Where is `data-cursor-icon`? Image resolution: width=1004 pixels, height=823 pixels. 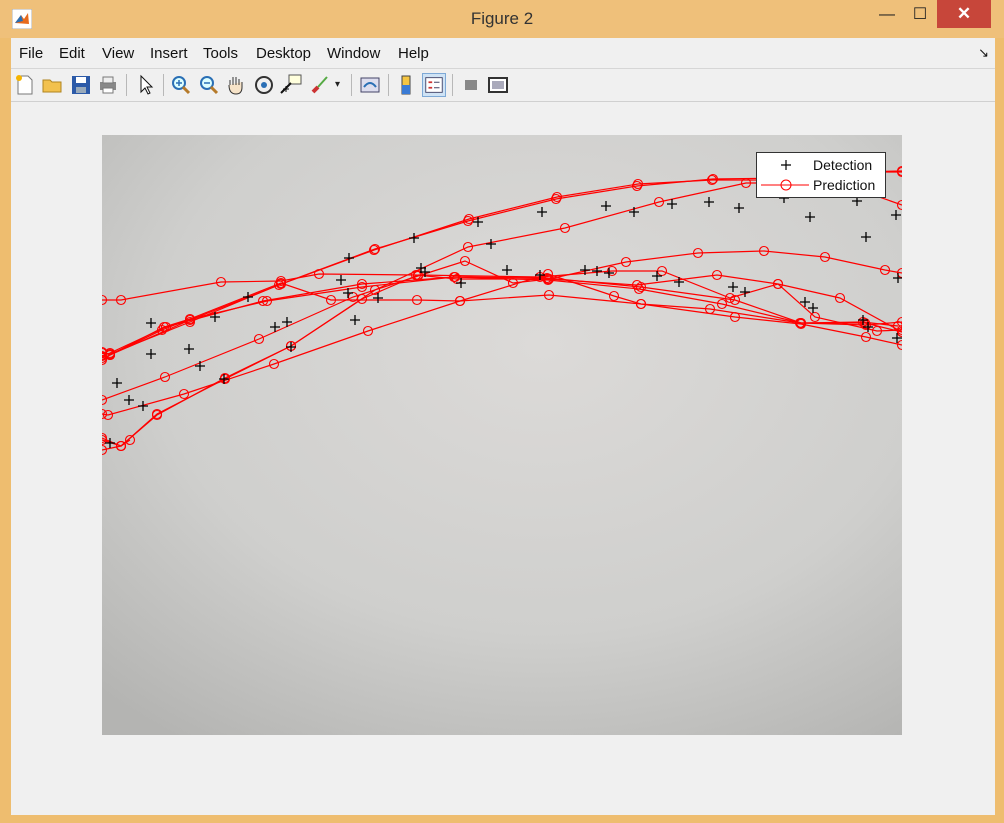 data-cursor-icon is located at coordinates (291, 85).